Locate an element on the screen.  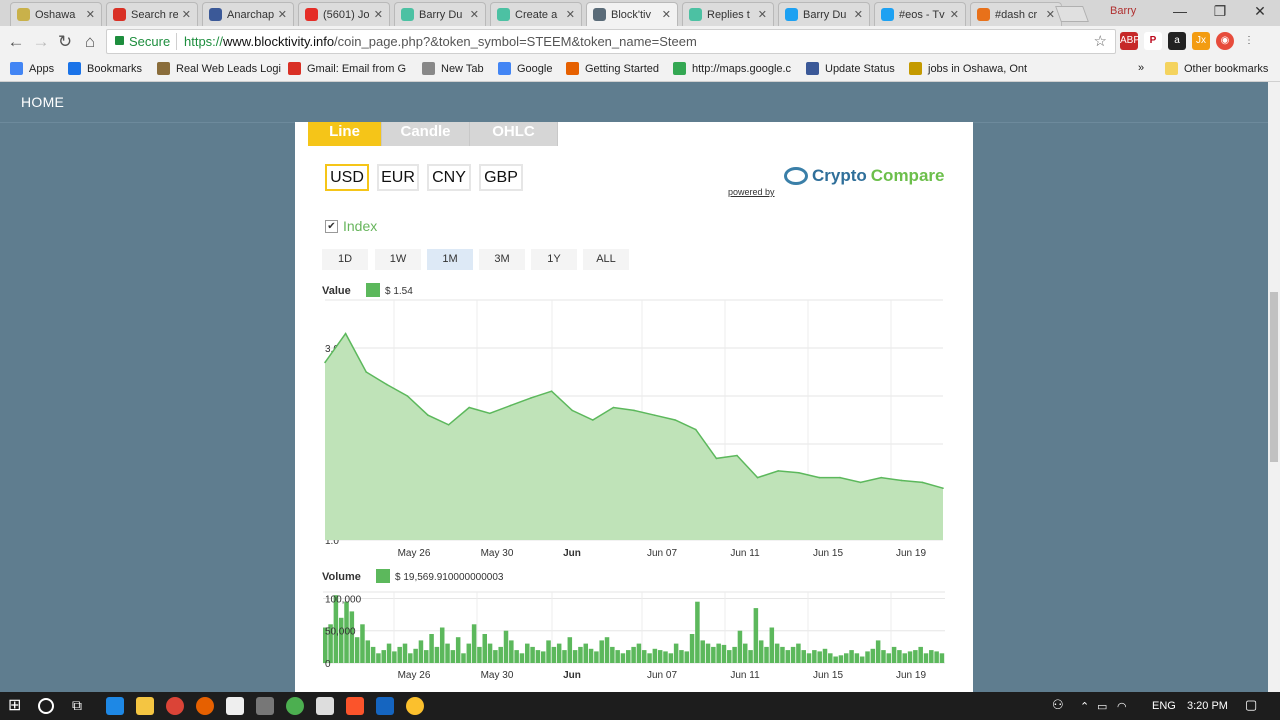
value-point is located at coordinates (325, 362).